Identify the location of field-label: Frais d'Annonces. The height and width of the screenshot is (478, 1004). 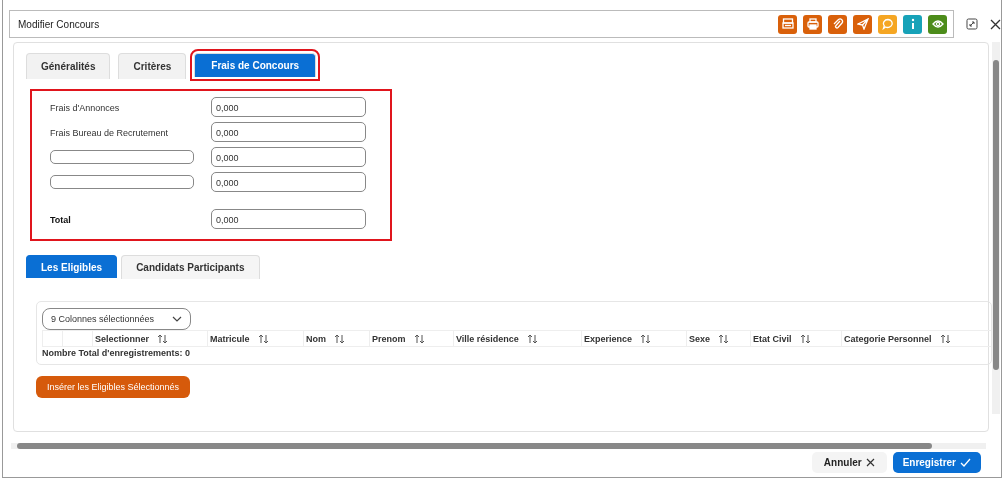
(85, 108).